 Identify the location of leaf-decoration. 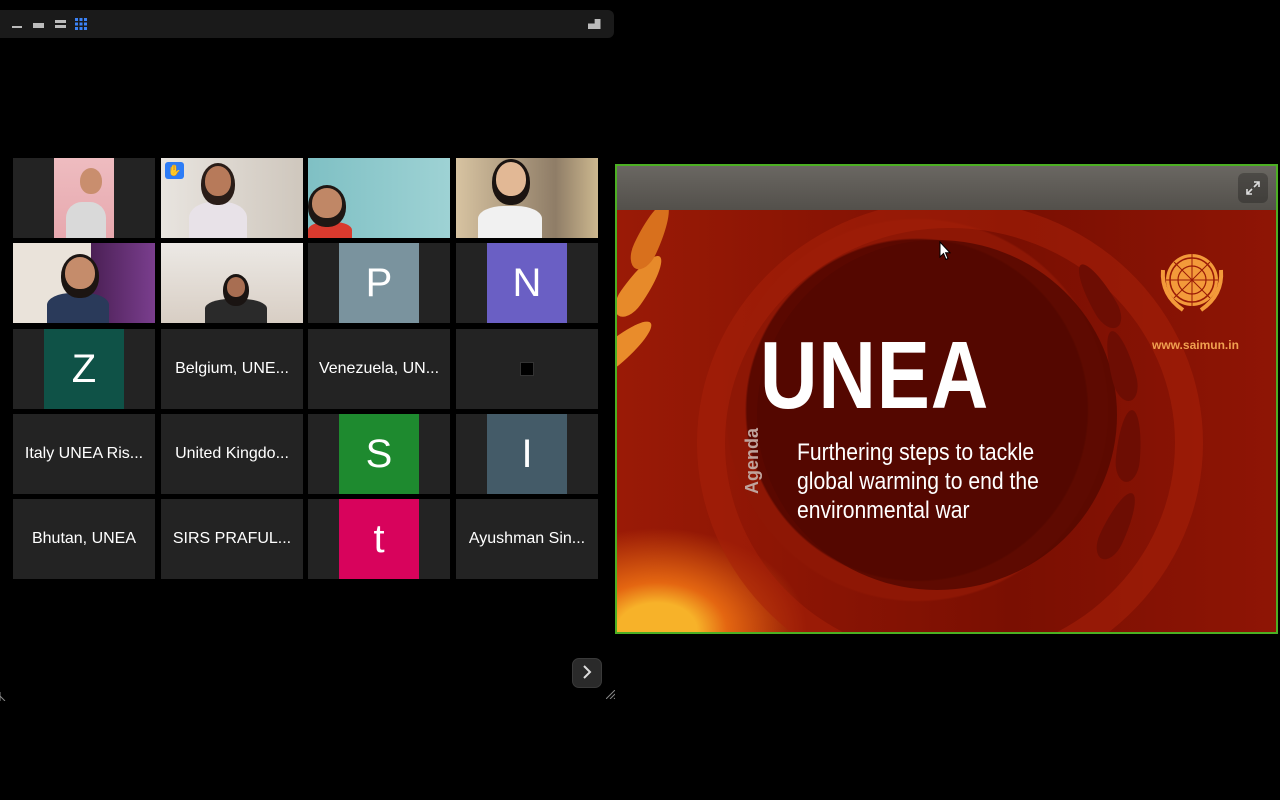
(638, 346).